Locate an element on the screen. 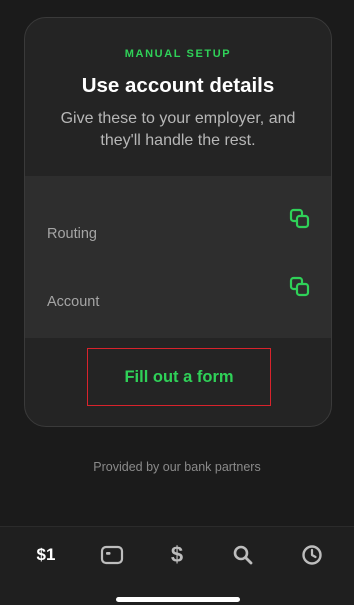 The height and width of the screenshot is (605, 354). copy-account-button is located at coordinates (300, 287).